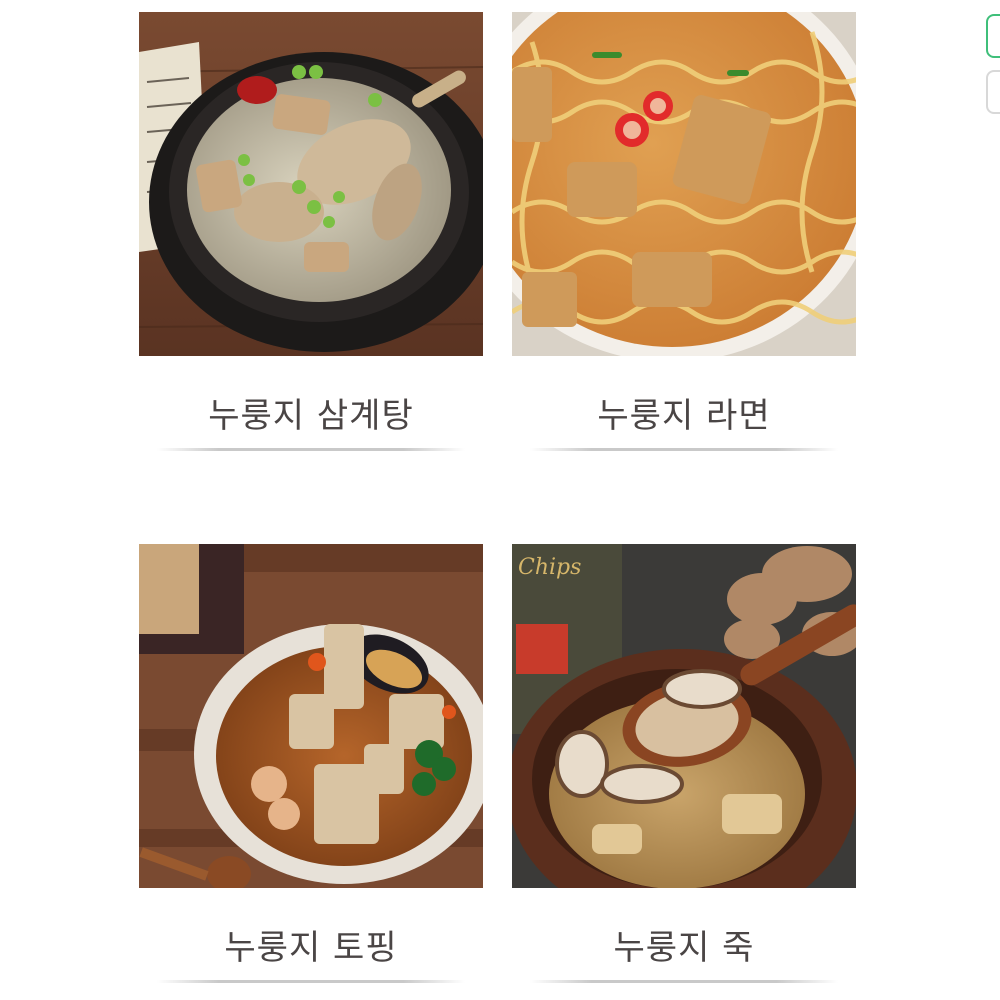  What do you see at coordinates (684, 716) in the screenshot?
I see `porridge-photo: Chips` at bounding box center [684, 716].